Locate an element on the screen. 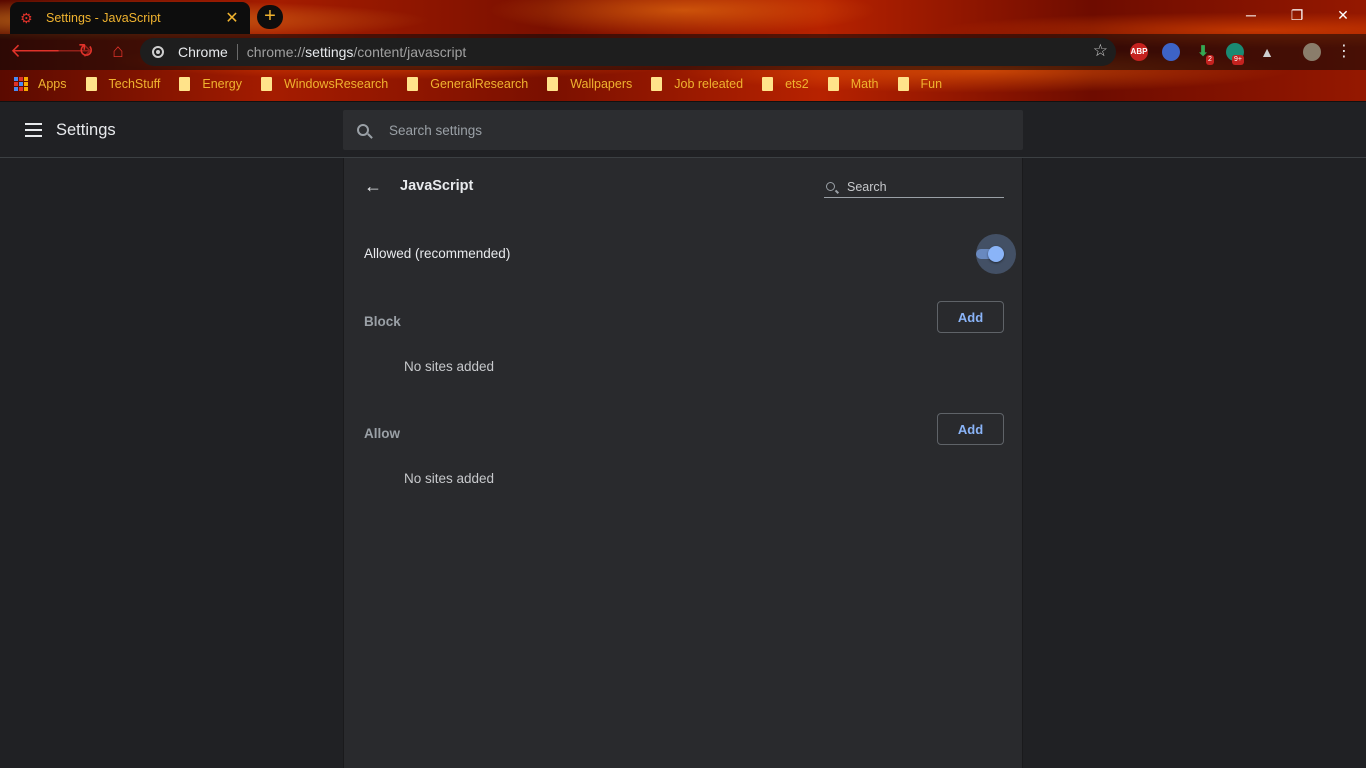 The width and height of the screenshot is (1366, 768). reload-icon: ↻ is located at coordinates (86, 52).